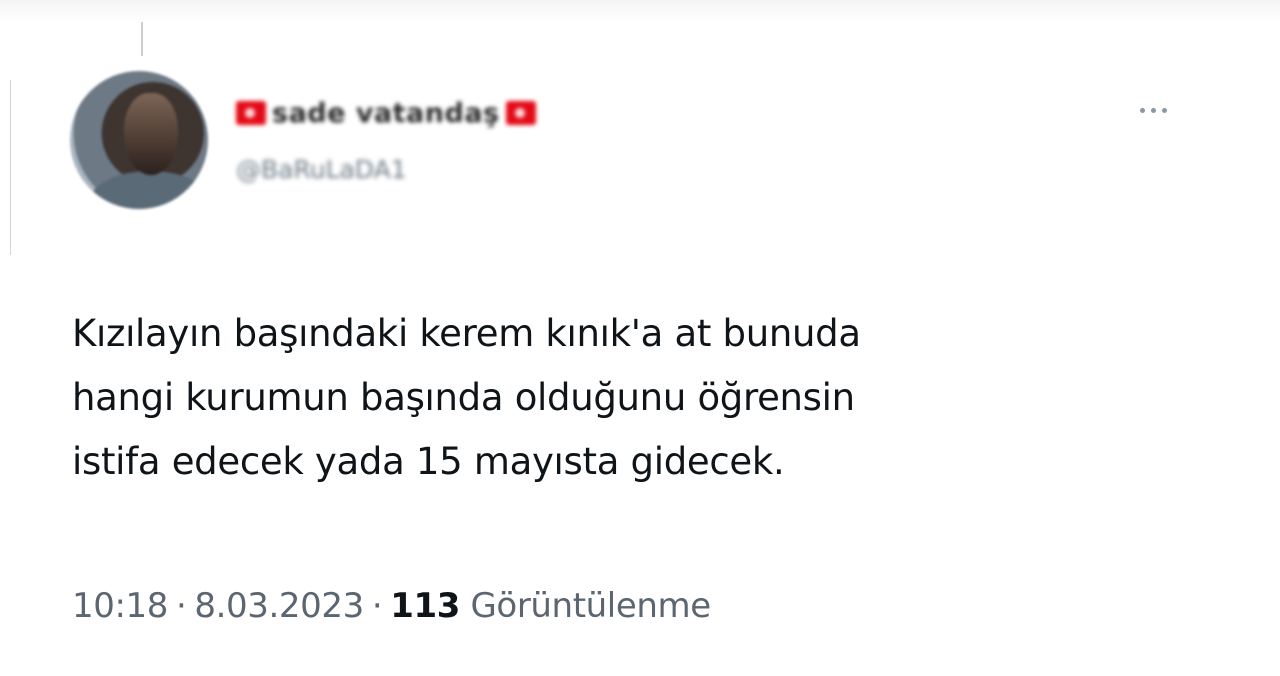 Image resolution: width=1280 pixels, height=676 pixels. I want to click on tweet-text-line: hangi kurumun başında olduğunu öğrensin, so click(463, 397).